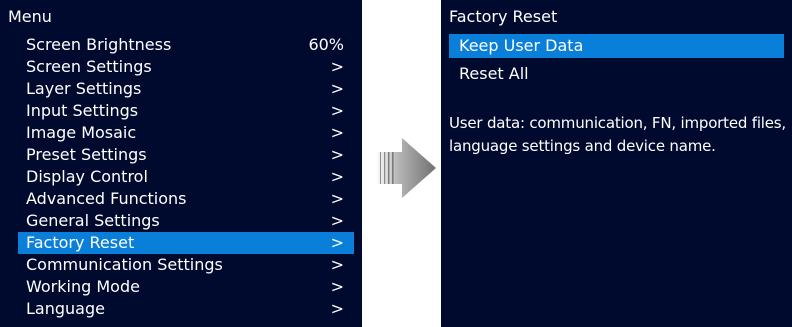 This screenshot has height=327, width=792. Describe the element at coordinates (80, 242) in the screenshot. I see `menu-item-label: Factory Reset` at that location.